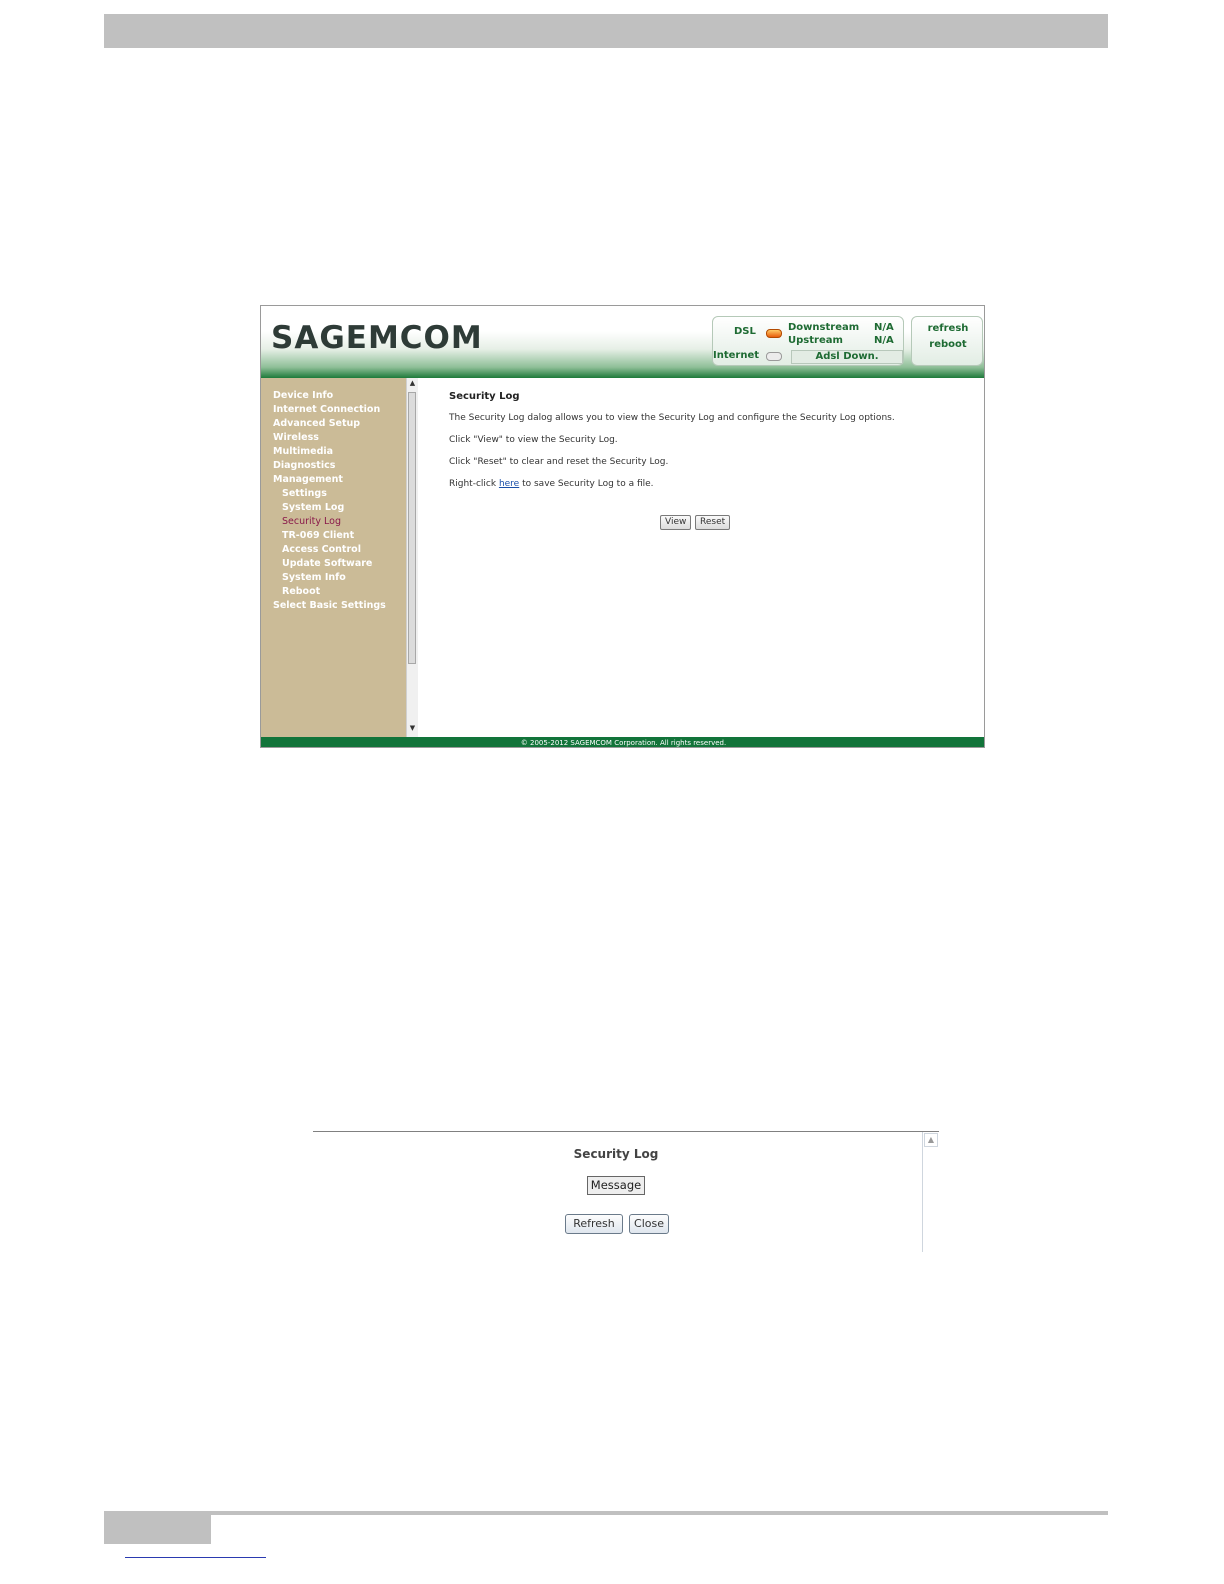 The height and width of the screenshot is (1584, 1224). Describe the element at coordinates (484, 396) in the screenshot. I see `page-title: Security Log` at that location.